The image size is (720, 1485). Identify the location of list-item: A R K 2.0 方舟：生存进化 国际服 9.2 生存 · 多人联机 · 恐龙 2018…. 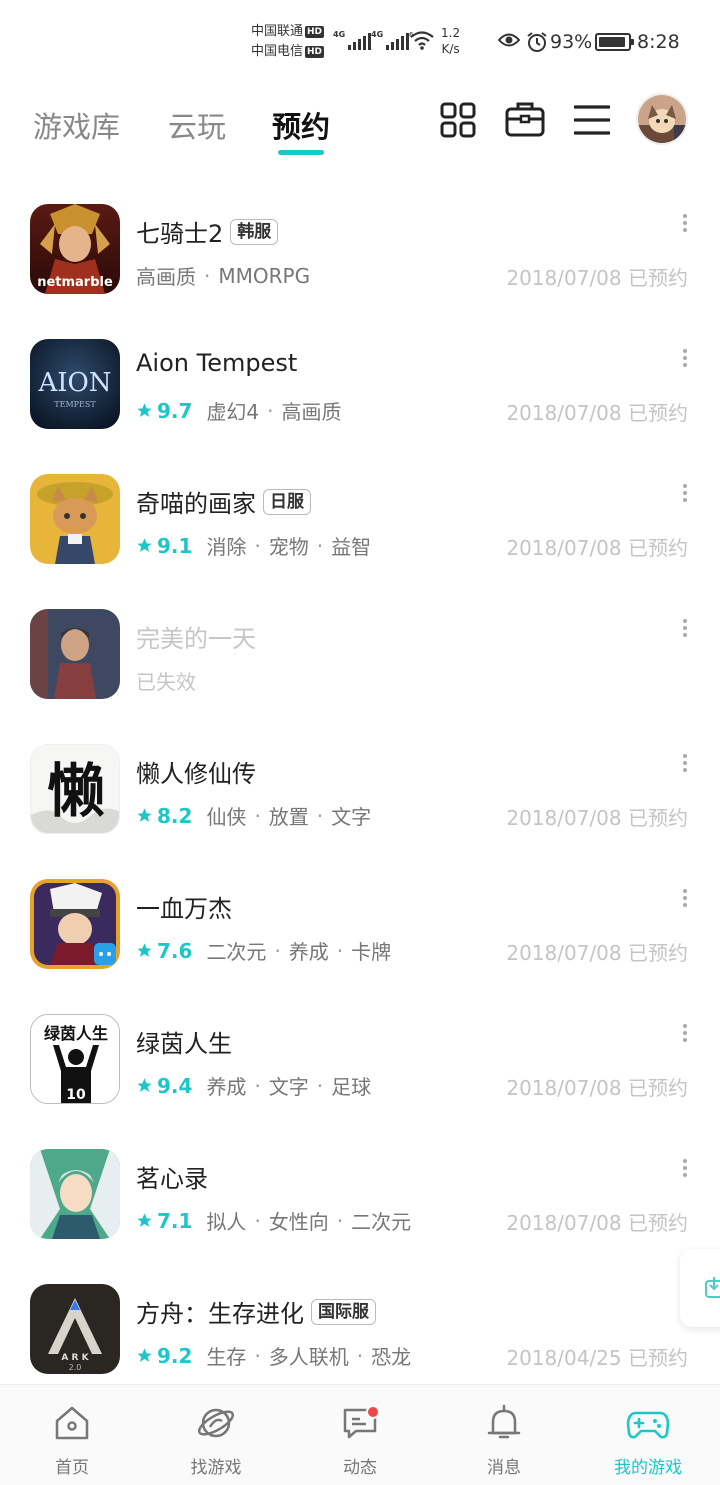
(360, 1327).